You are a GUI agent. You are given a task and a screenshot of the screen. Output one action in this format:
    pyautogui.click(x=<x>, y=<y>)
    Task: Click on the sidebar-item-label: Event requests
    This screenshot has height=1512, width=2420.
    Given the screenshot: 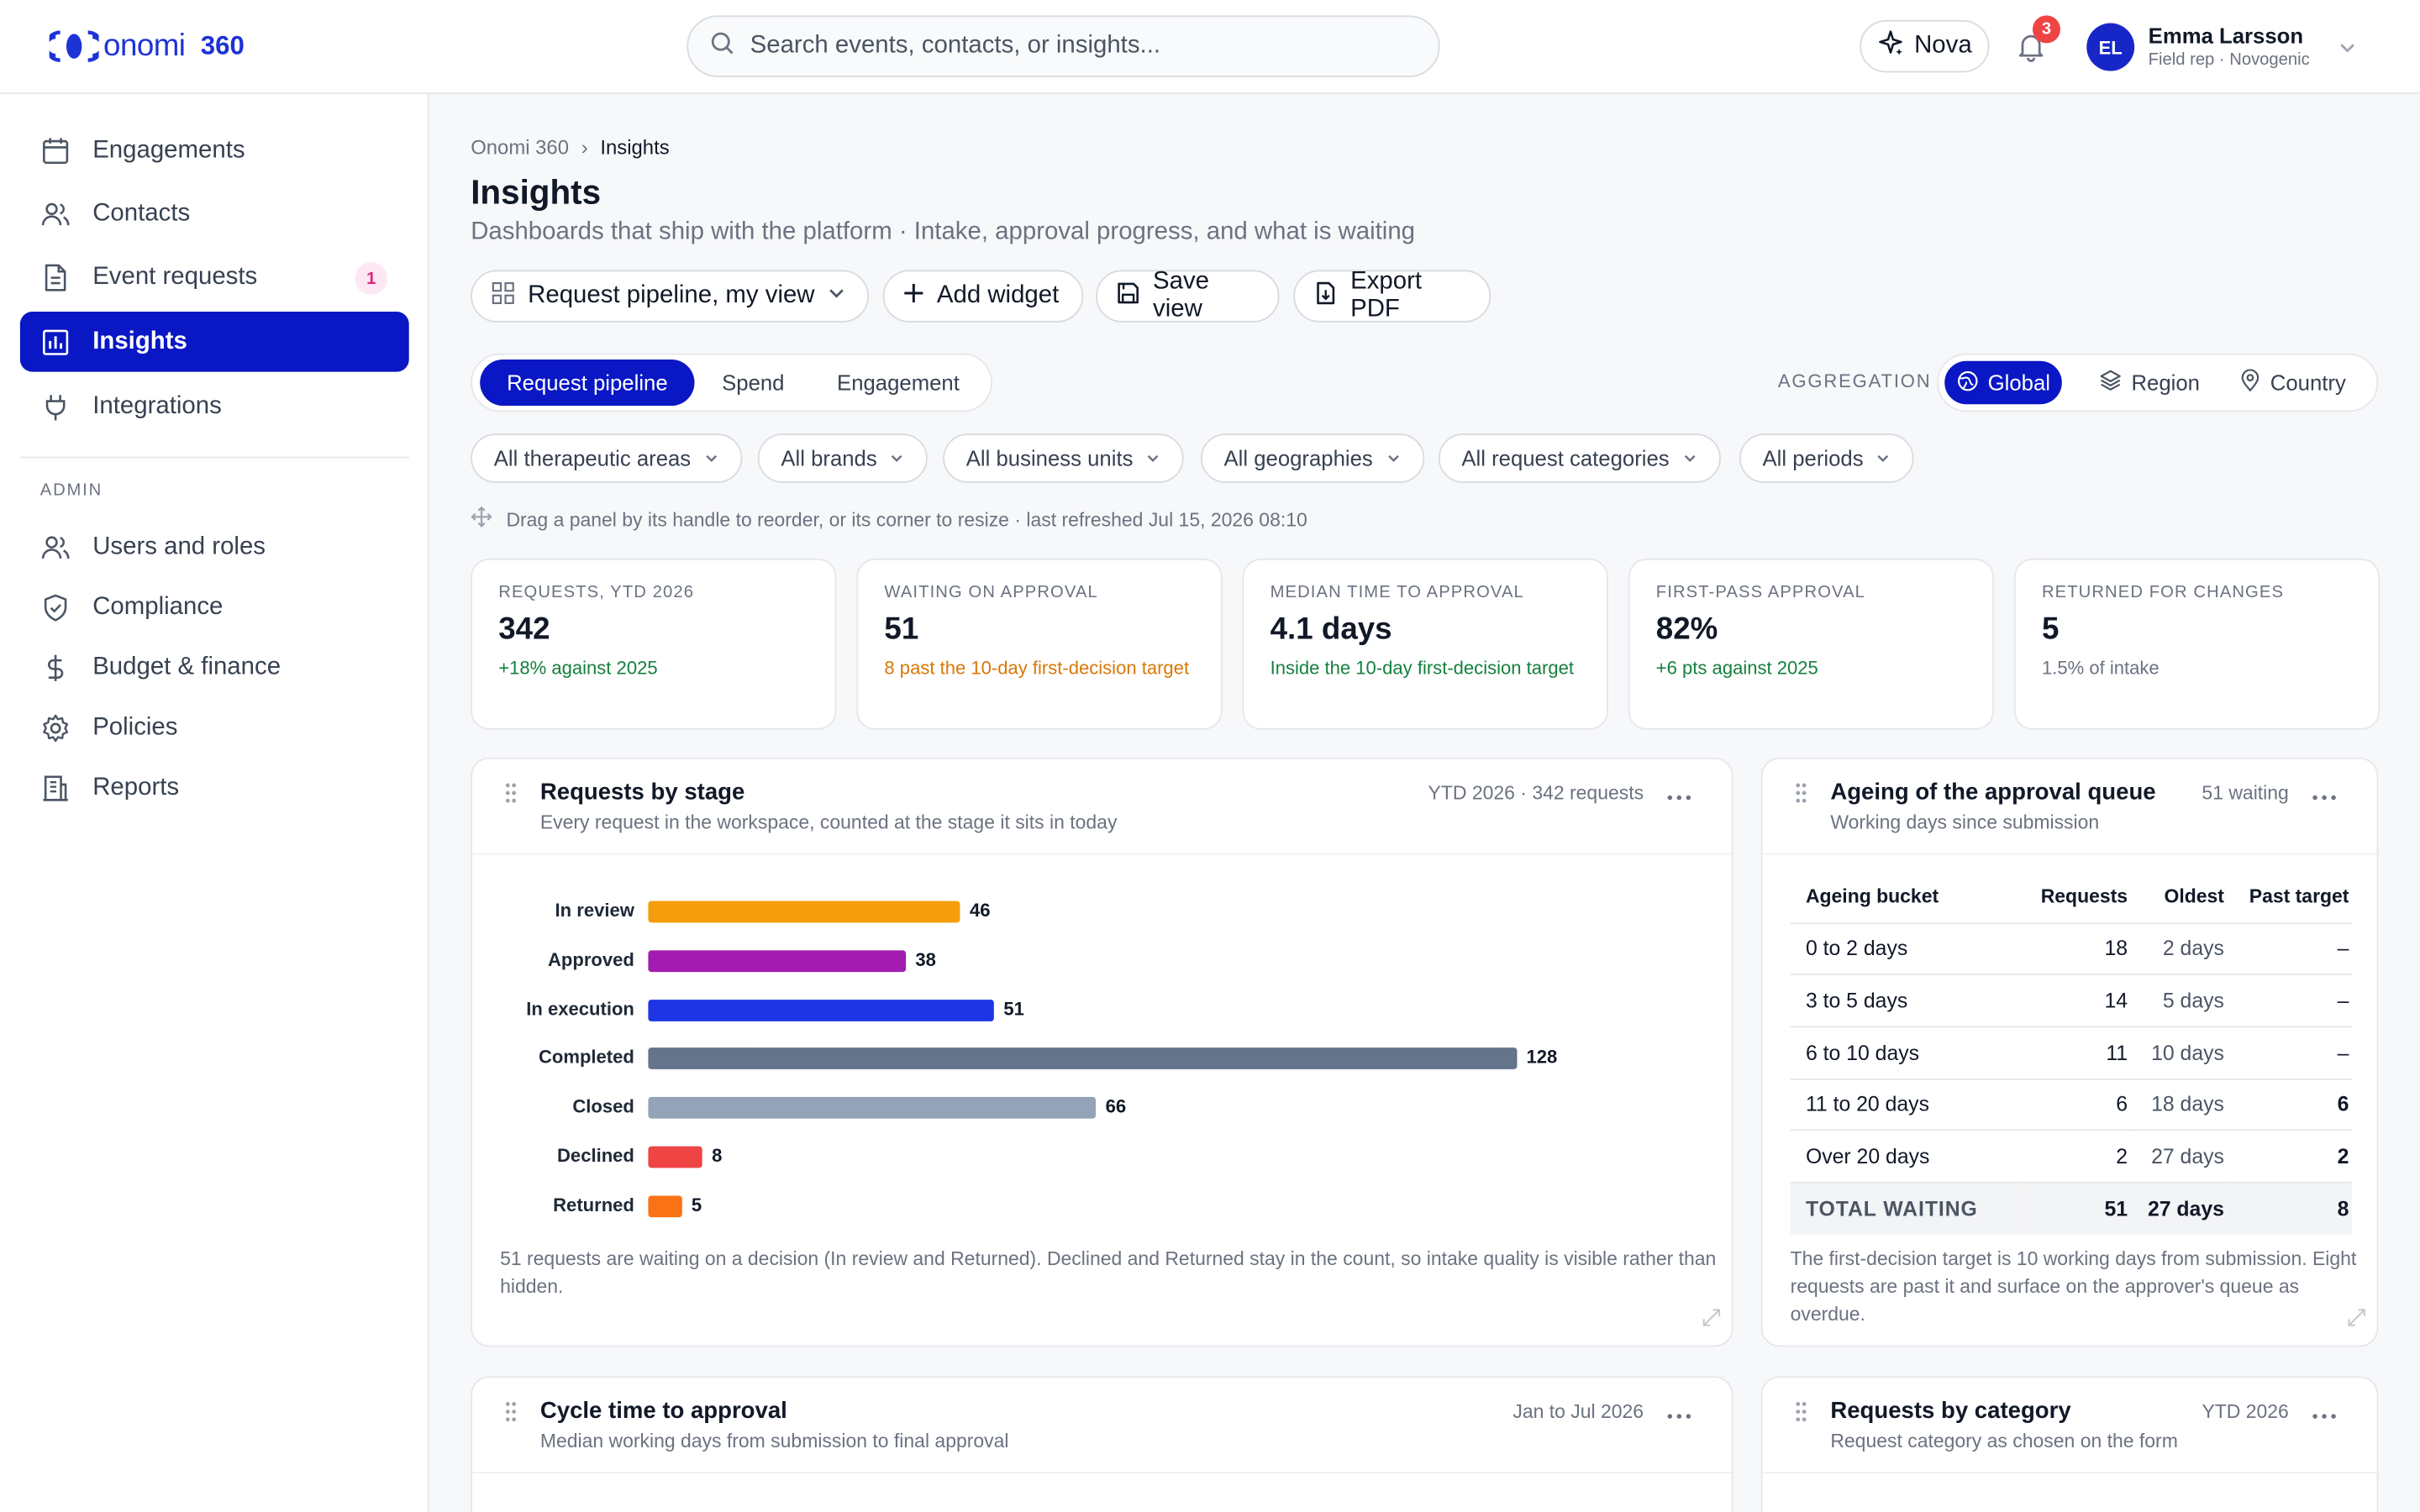 What is the action you would take?
    pyautogui.click(x=175, y=276)
    